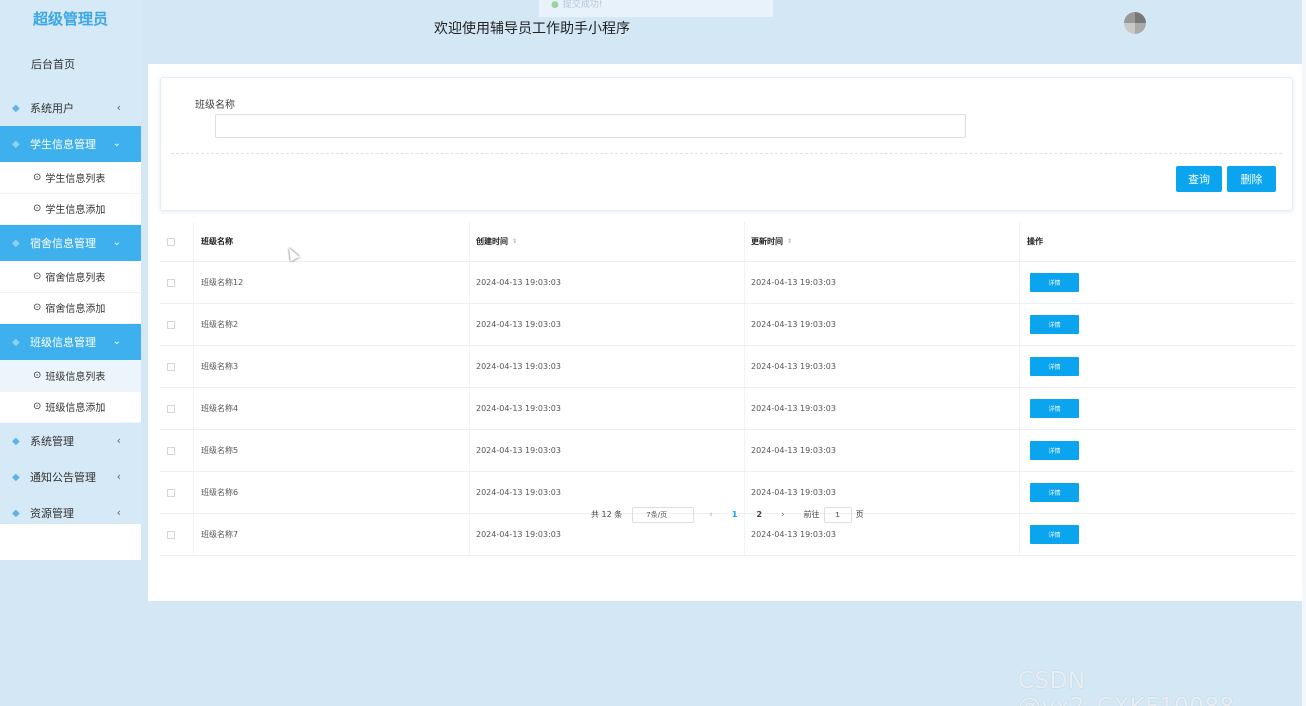 Image resolution: width=1306 pixels, height=706 pixels. Describe the element at coordinates (1199, 179) in the screenshot. I see `query-button: 查询` at that location.